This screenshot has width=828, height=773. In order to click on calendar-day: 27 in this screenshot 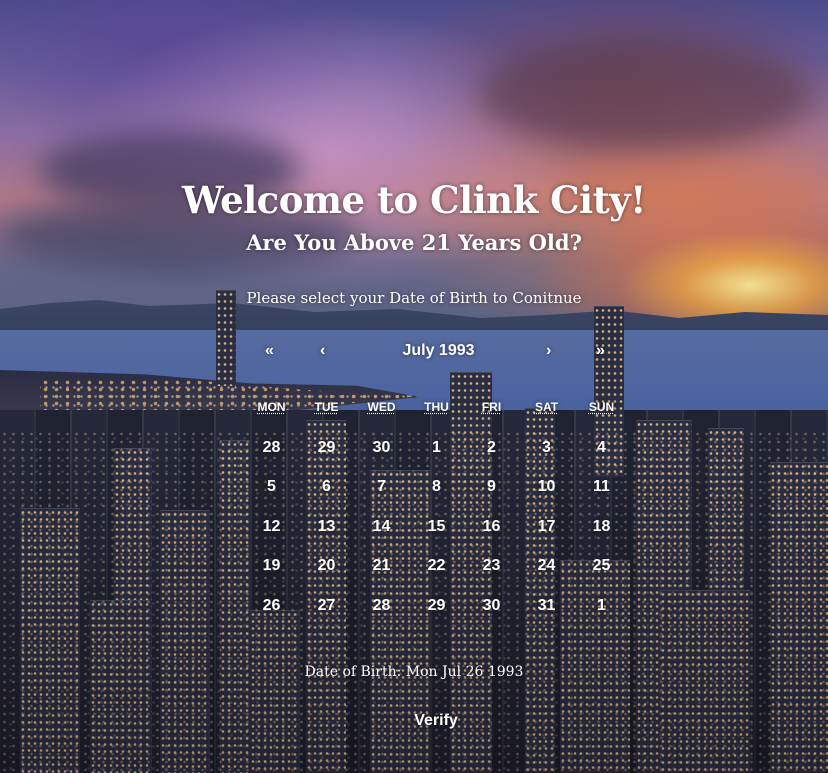, I will do `click(326, 605)`.